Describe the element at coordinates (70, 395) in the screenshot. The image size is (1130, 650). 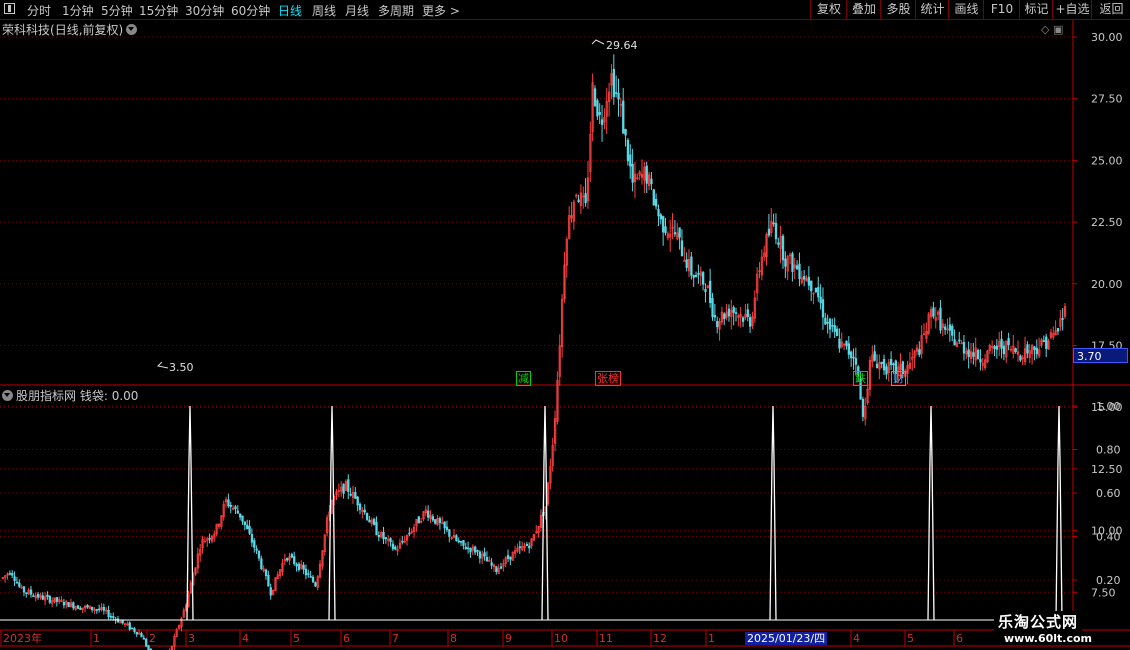
I see `indicator-title: 股朋指标网 钱袋: 0.00` at that location.